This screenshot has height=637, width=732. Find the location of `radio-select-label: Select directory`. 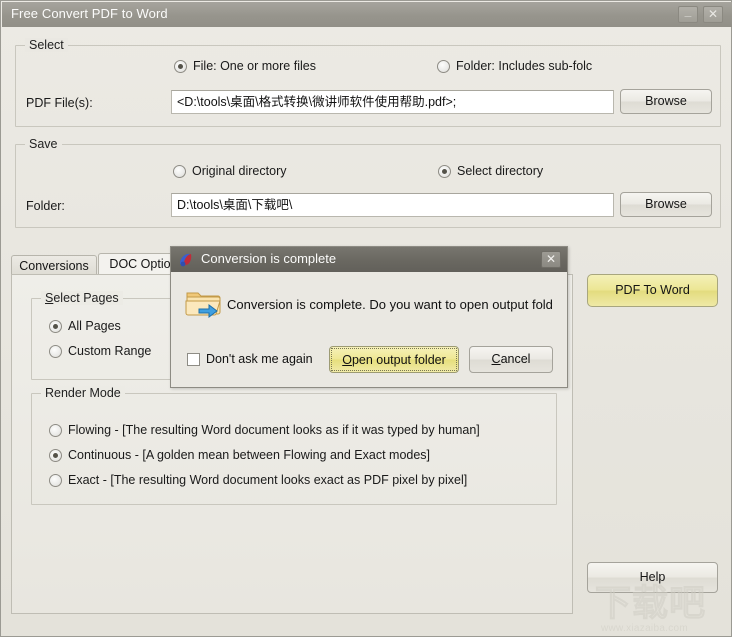

radio-select-label: Select directory is located at coordinates (500, 171).